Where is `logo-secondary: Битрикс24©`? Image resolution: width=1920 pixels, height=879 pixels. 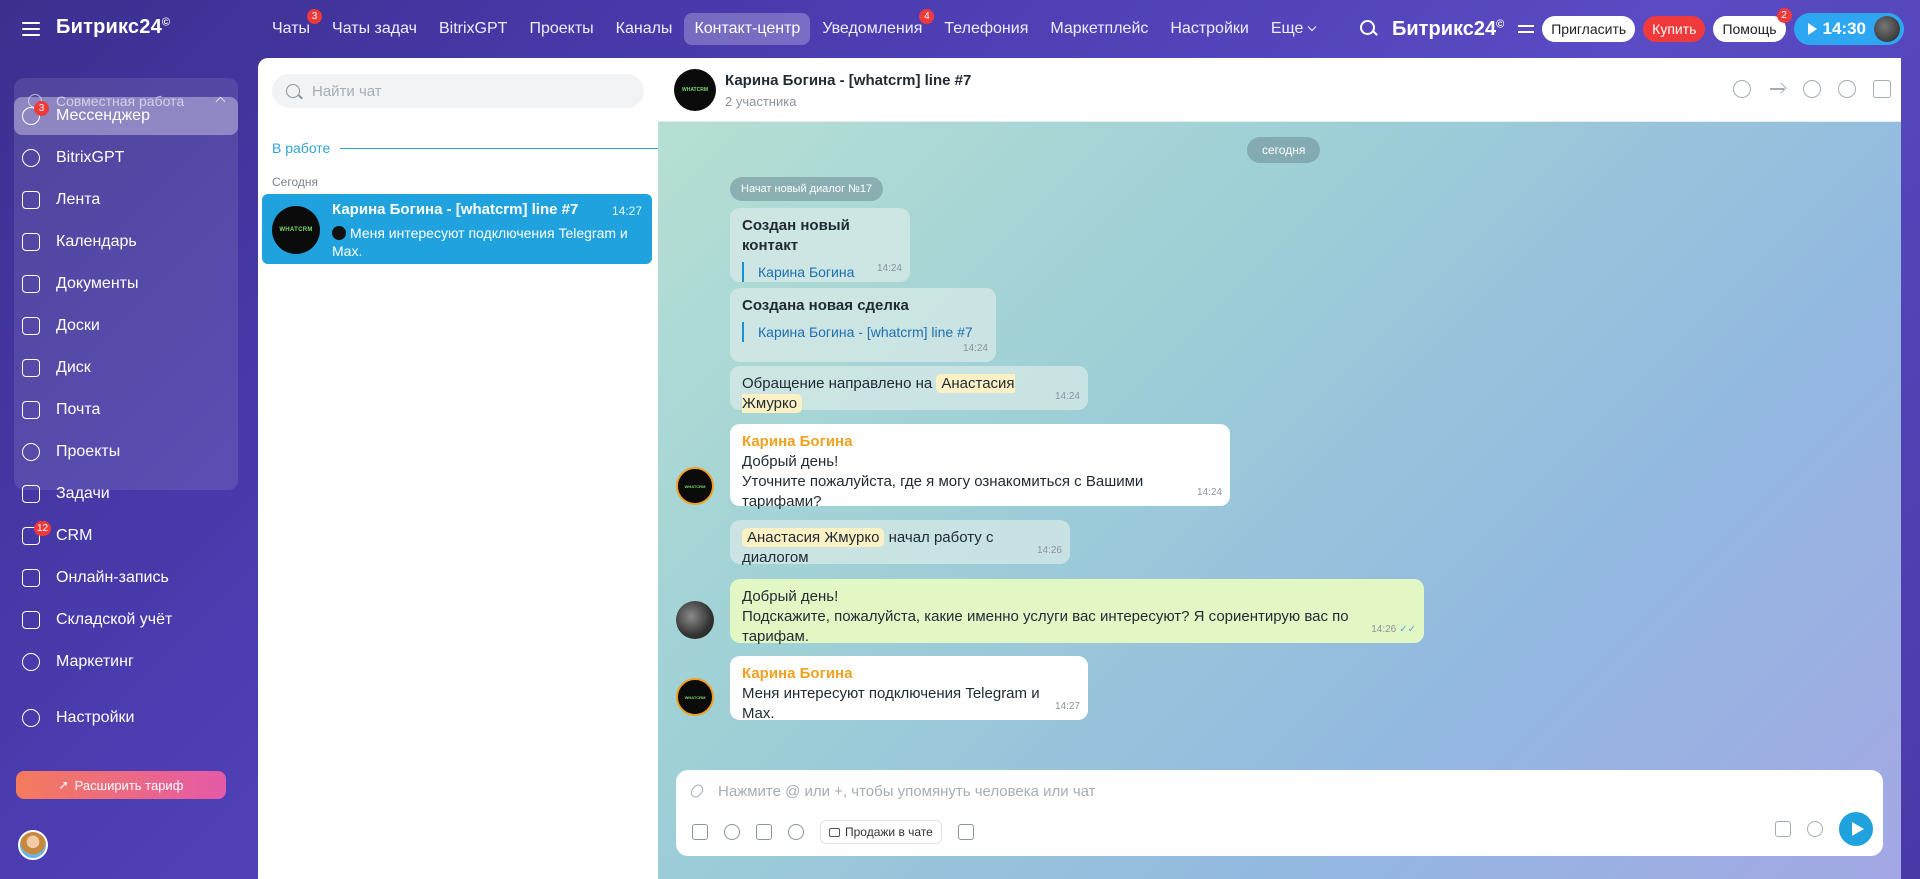 logo-secondary: Битрикс24© is located at coordinates (1448, 28).